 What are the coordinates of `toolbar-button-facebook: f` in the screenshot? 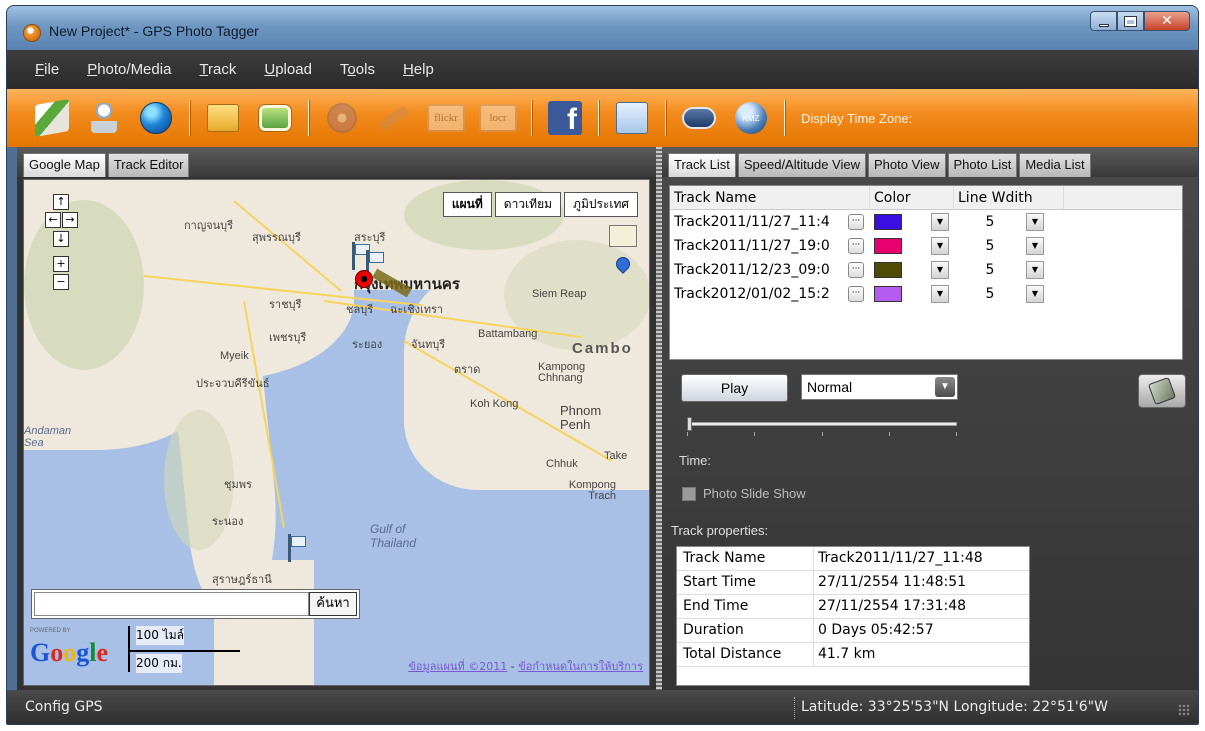 It's located at (565, 118).